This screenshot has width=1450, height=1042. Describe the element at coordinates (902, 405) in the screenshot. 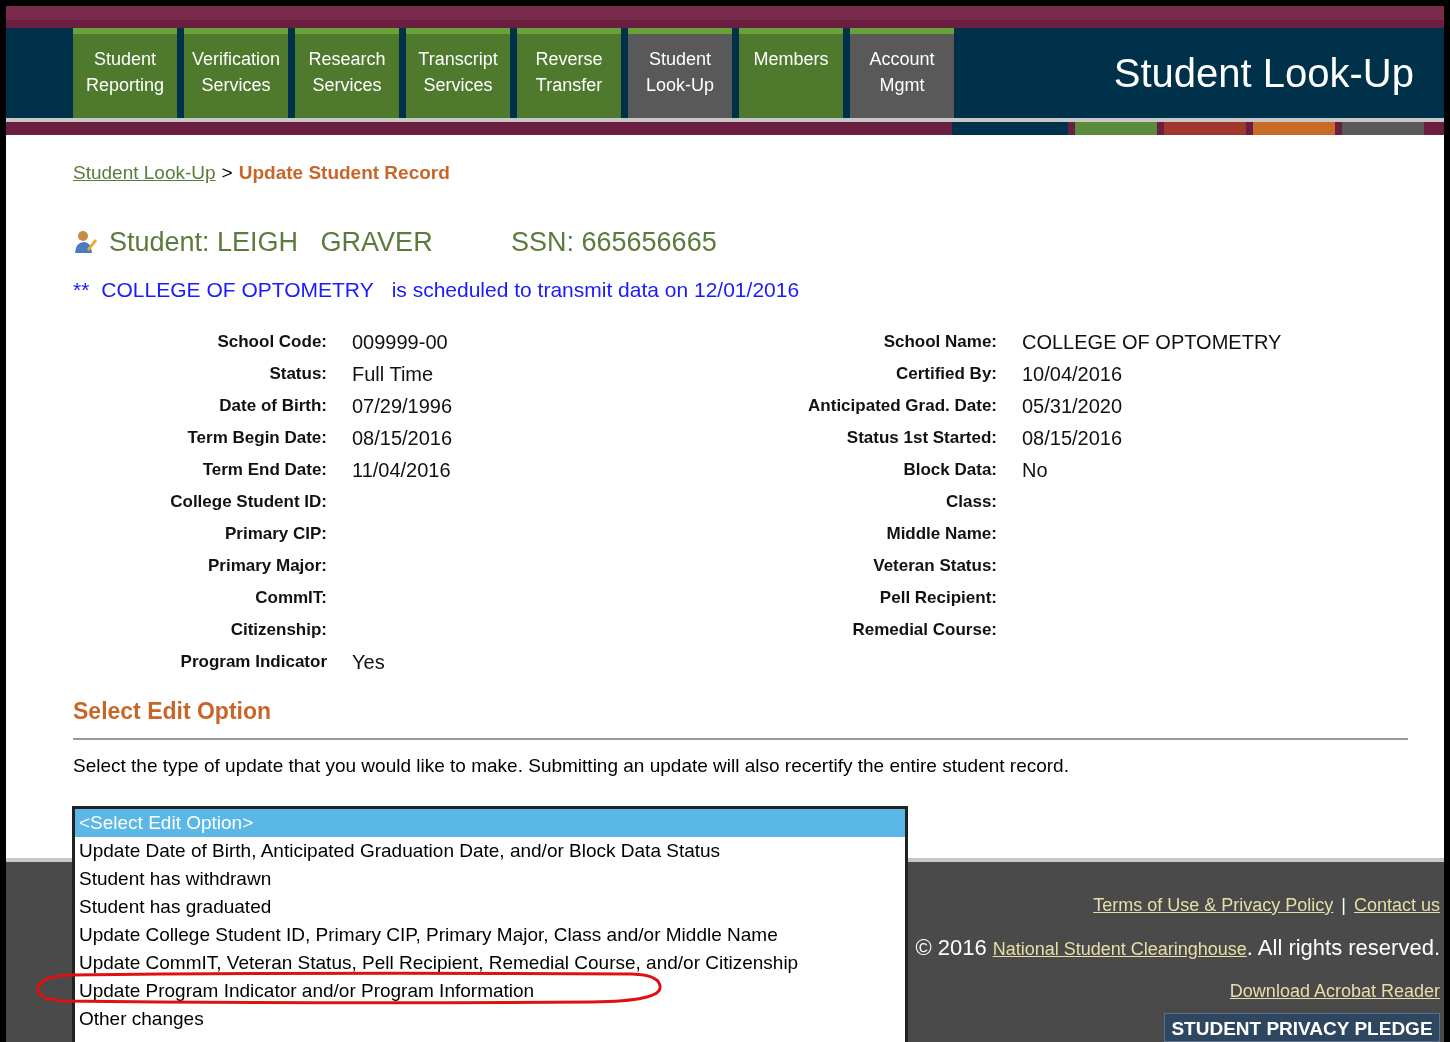

I see `field-label: Anticipated Grad. Date:` at that location.